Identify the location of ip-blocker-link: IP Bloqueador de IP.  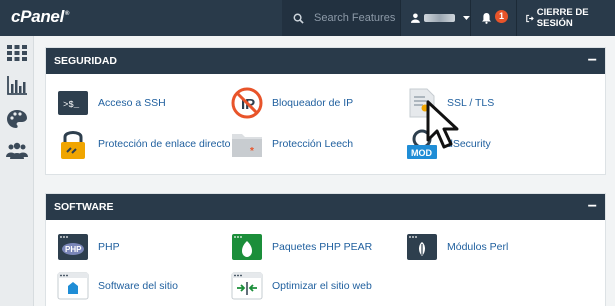
(291, 103).